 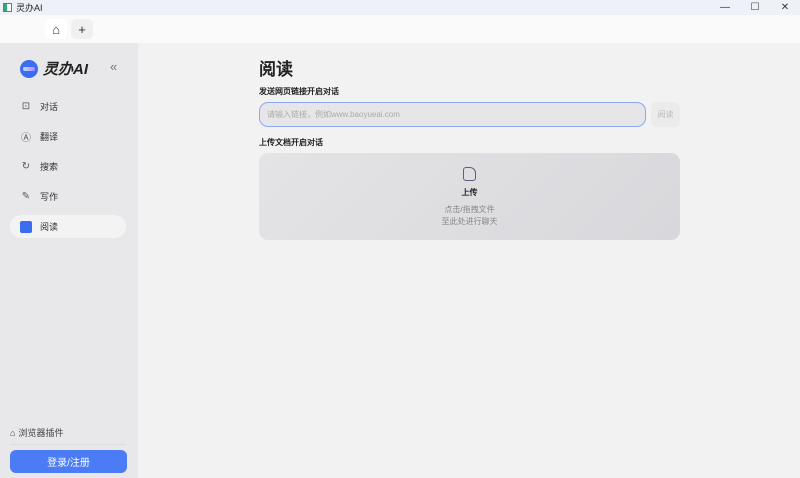 I want to click on upload-hint: 至此处进行聊天, so click(x=469, y=221).